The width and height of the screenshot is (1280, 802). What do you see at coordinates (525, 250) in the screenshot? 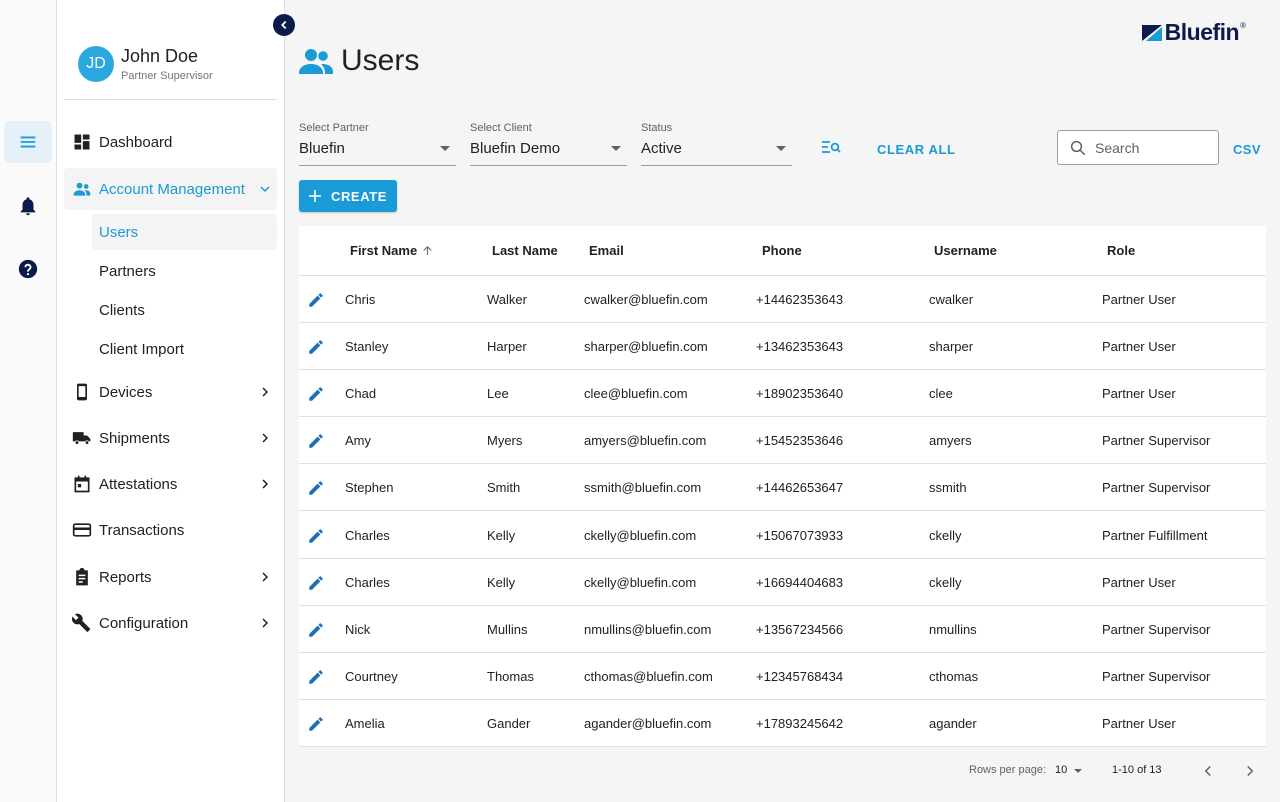
I see `column-header-last-name: Last Name` at bounding box center [525, 250].